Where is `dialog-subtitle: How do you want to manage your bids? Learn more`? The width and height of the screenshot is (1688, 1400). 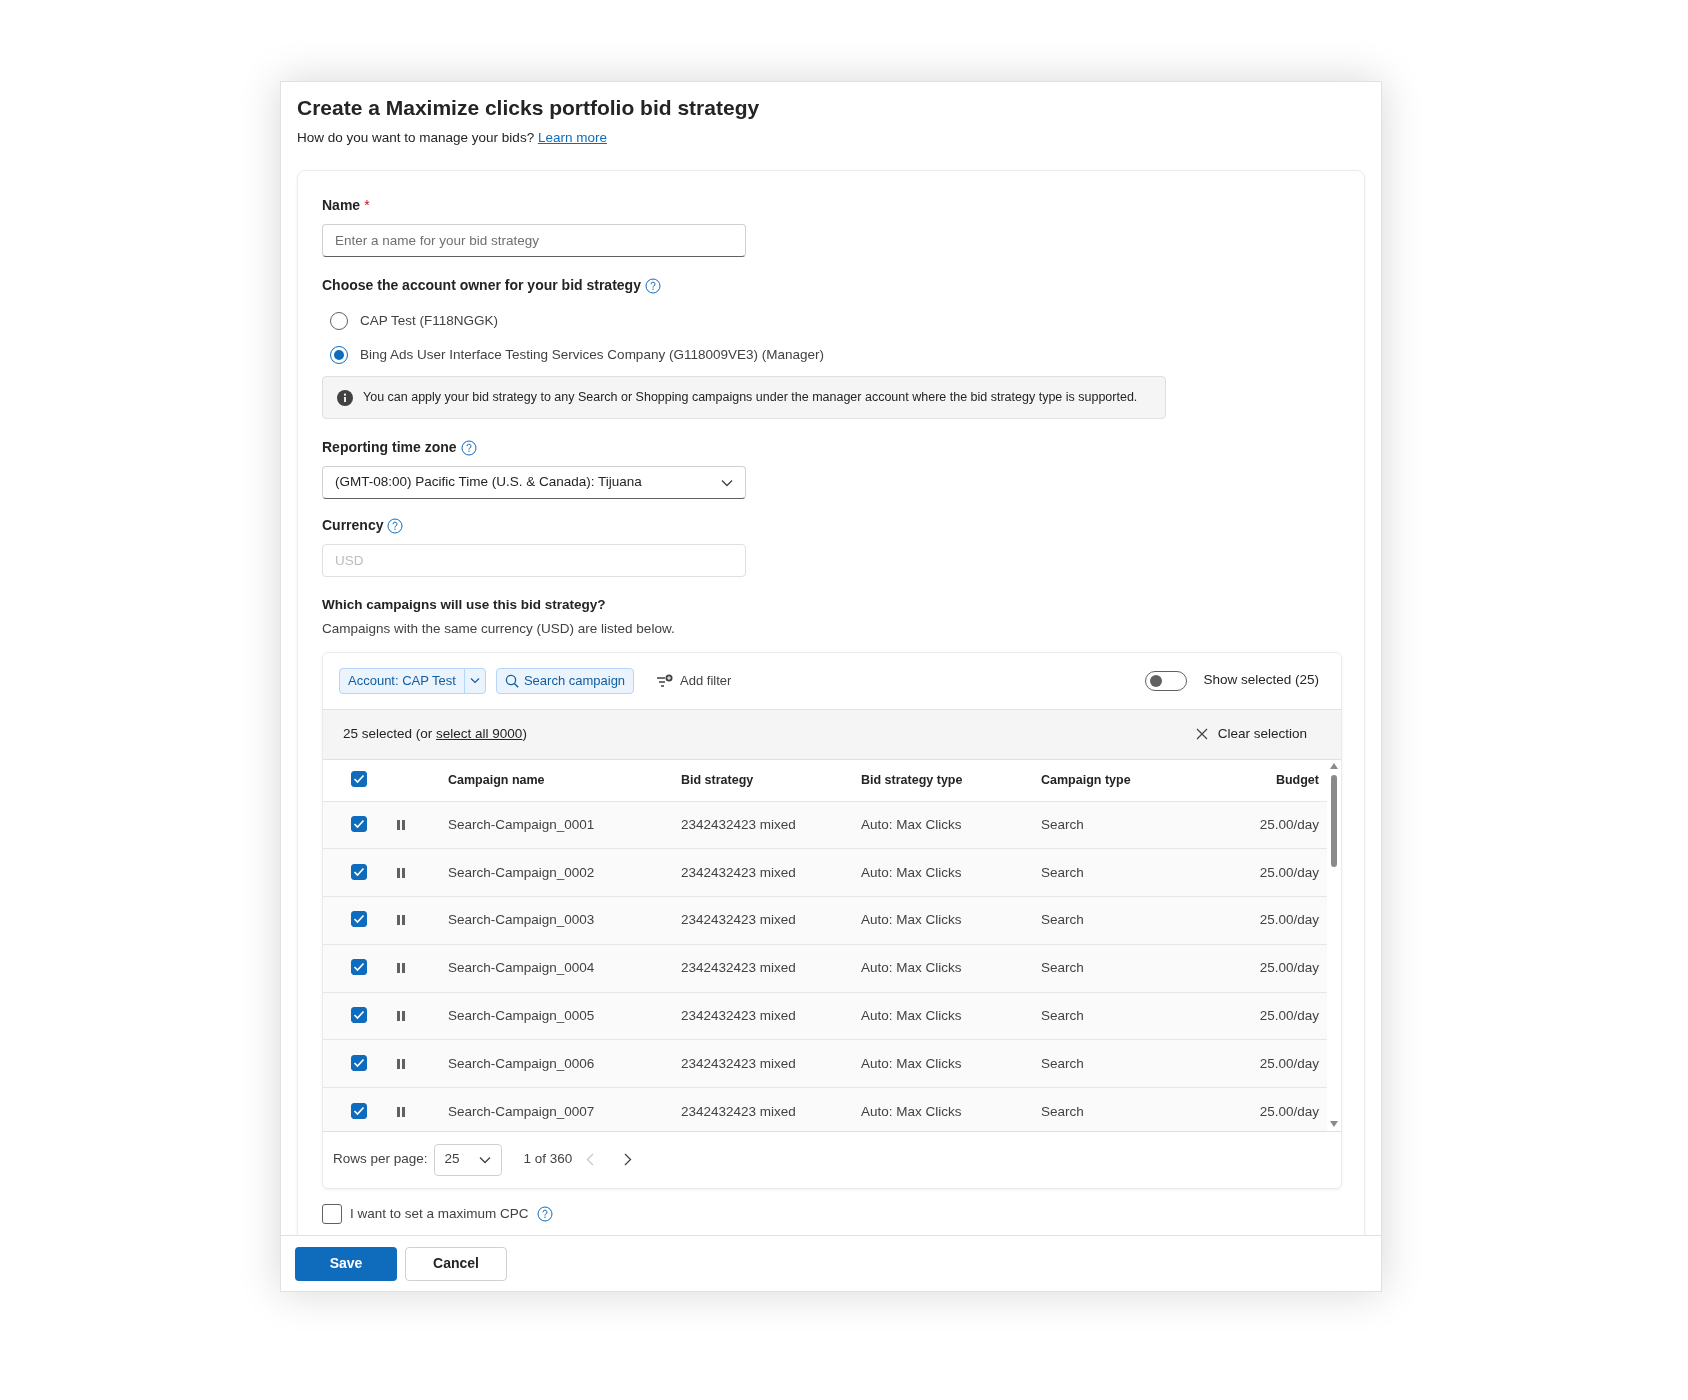 dialog-subtitle: How do you want to manage your bids? Learn more is located at coordinates (452, 138).